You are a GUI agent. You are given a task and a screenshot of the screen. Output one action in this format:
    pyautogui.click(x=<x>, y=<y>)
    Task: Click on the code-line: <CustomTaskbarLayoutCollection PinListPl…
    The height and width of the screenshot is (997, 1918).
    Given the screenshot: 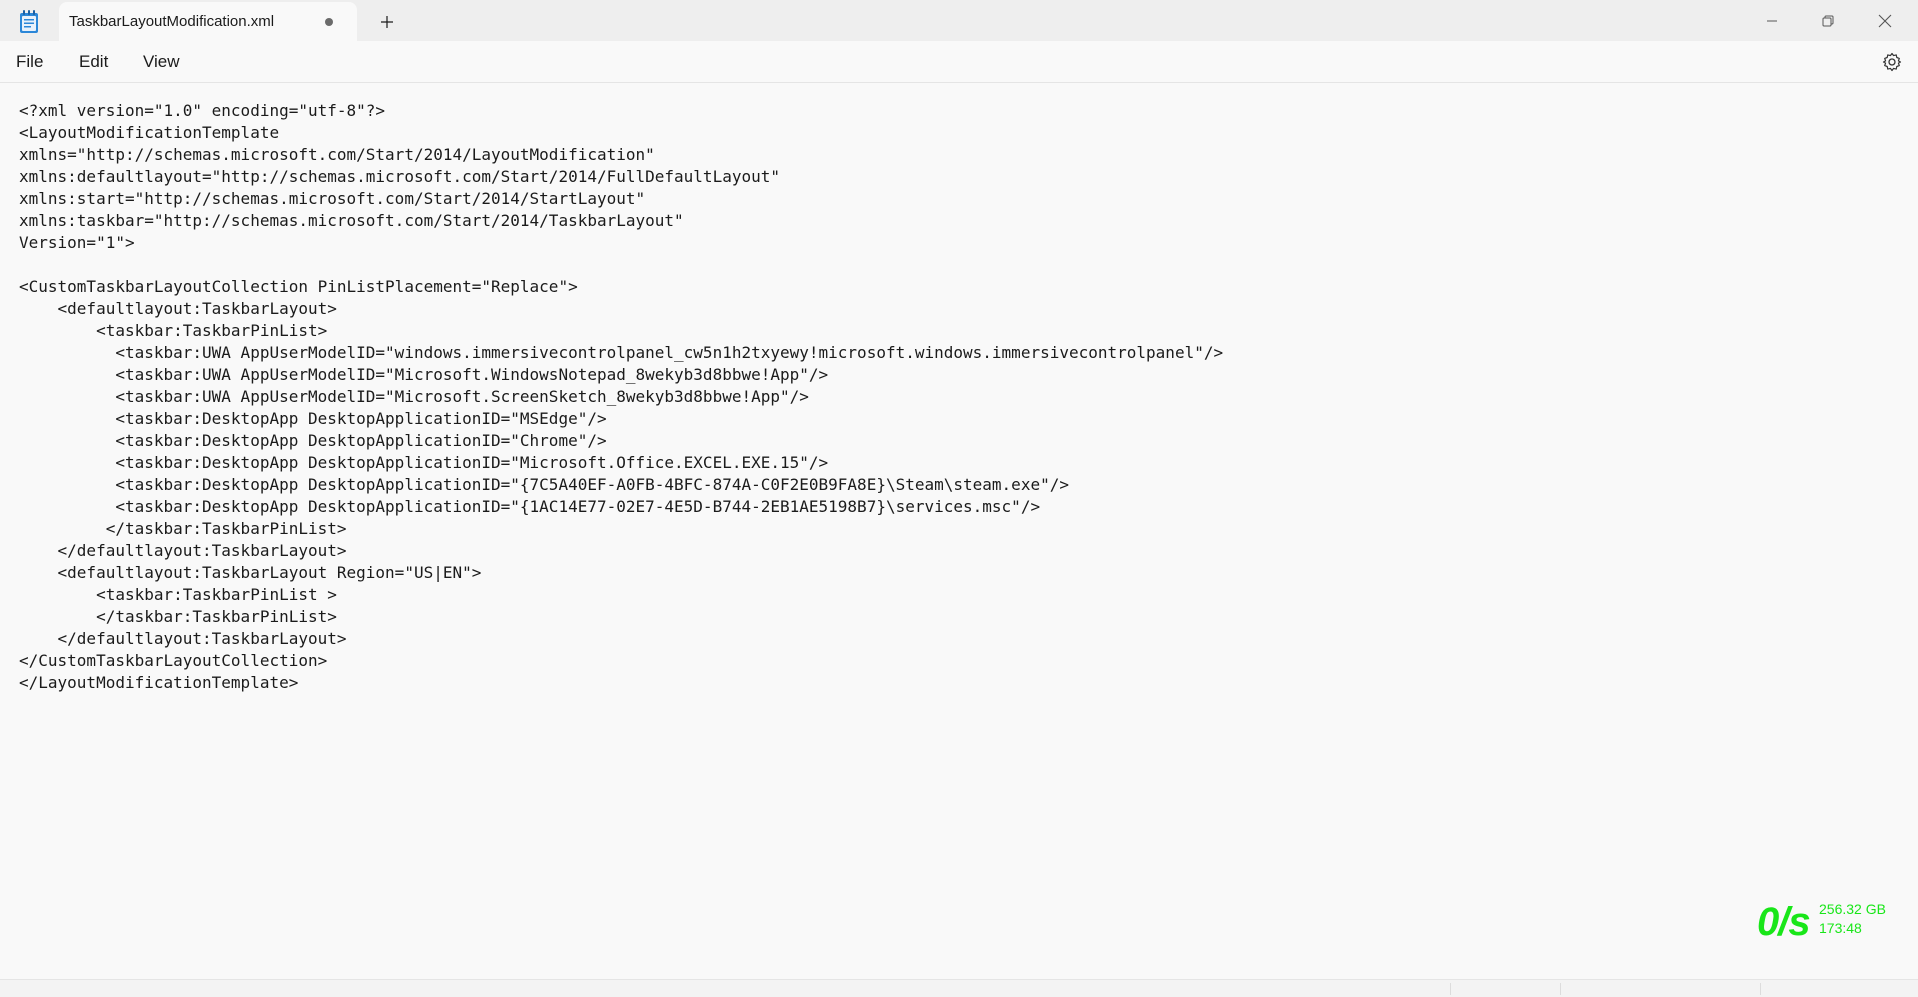 What is the action you would take?
    pyautogui.click(x=298, y=286)
    